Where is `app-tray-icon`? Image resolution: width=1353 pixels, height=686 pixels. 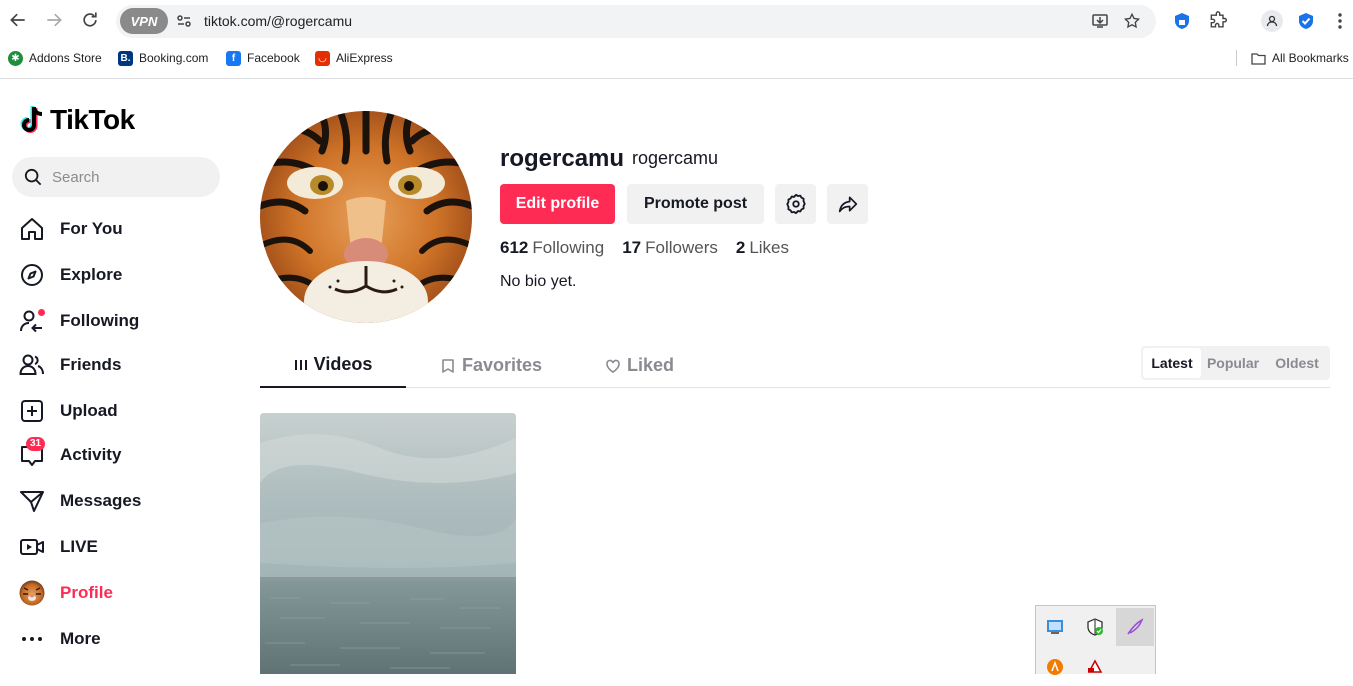 app-tray-icon is located at coordinates (1095, 667).